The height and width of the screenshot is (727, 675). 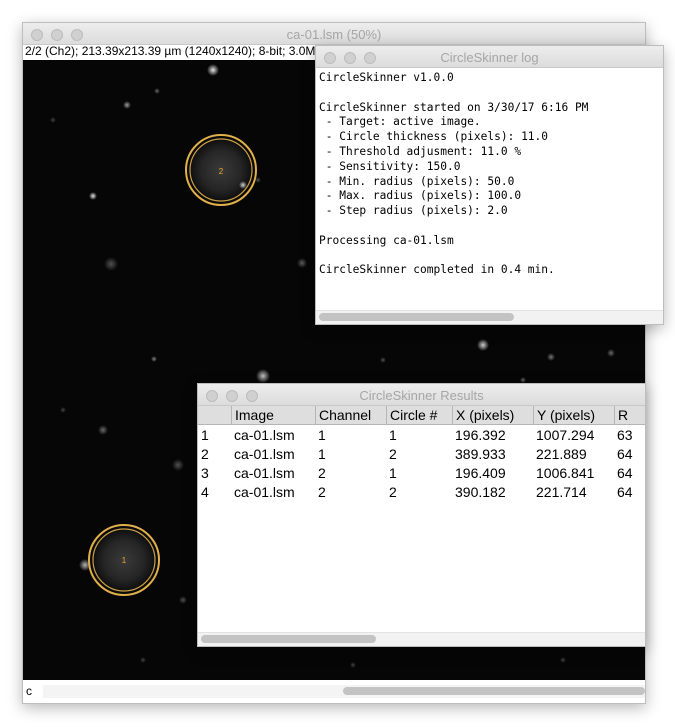 What do you see at coordinates (421, 492) in the screenshot?
I see `table-row: 4 ca-01.lsm 2 2 390.182 221.714 64` at bounding box center [421, 492].